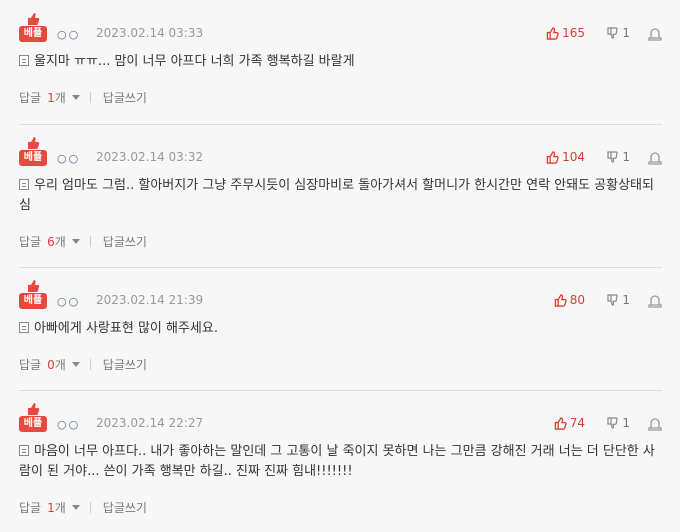 This screenshot has width=680, height=532. Describe the element at coordinates (340, 329) in the screenshot. I see `comment-body: 아빠에게 사랑표현 많이 해주세요.` at that location.